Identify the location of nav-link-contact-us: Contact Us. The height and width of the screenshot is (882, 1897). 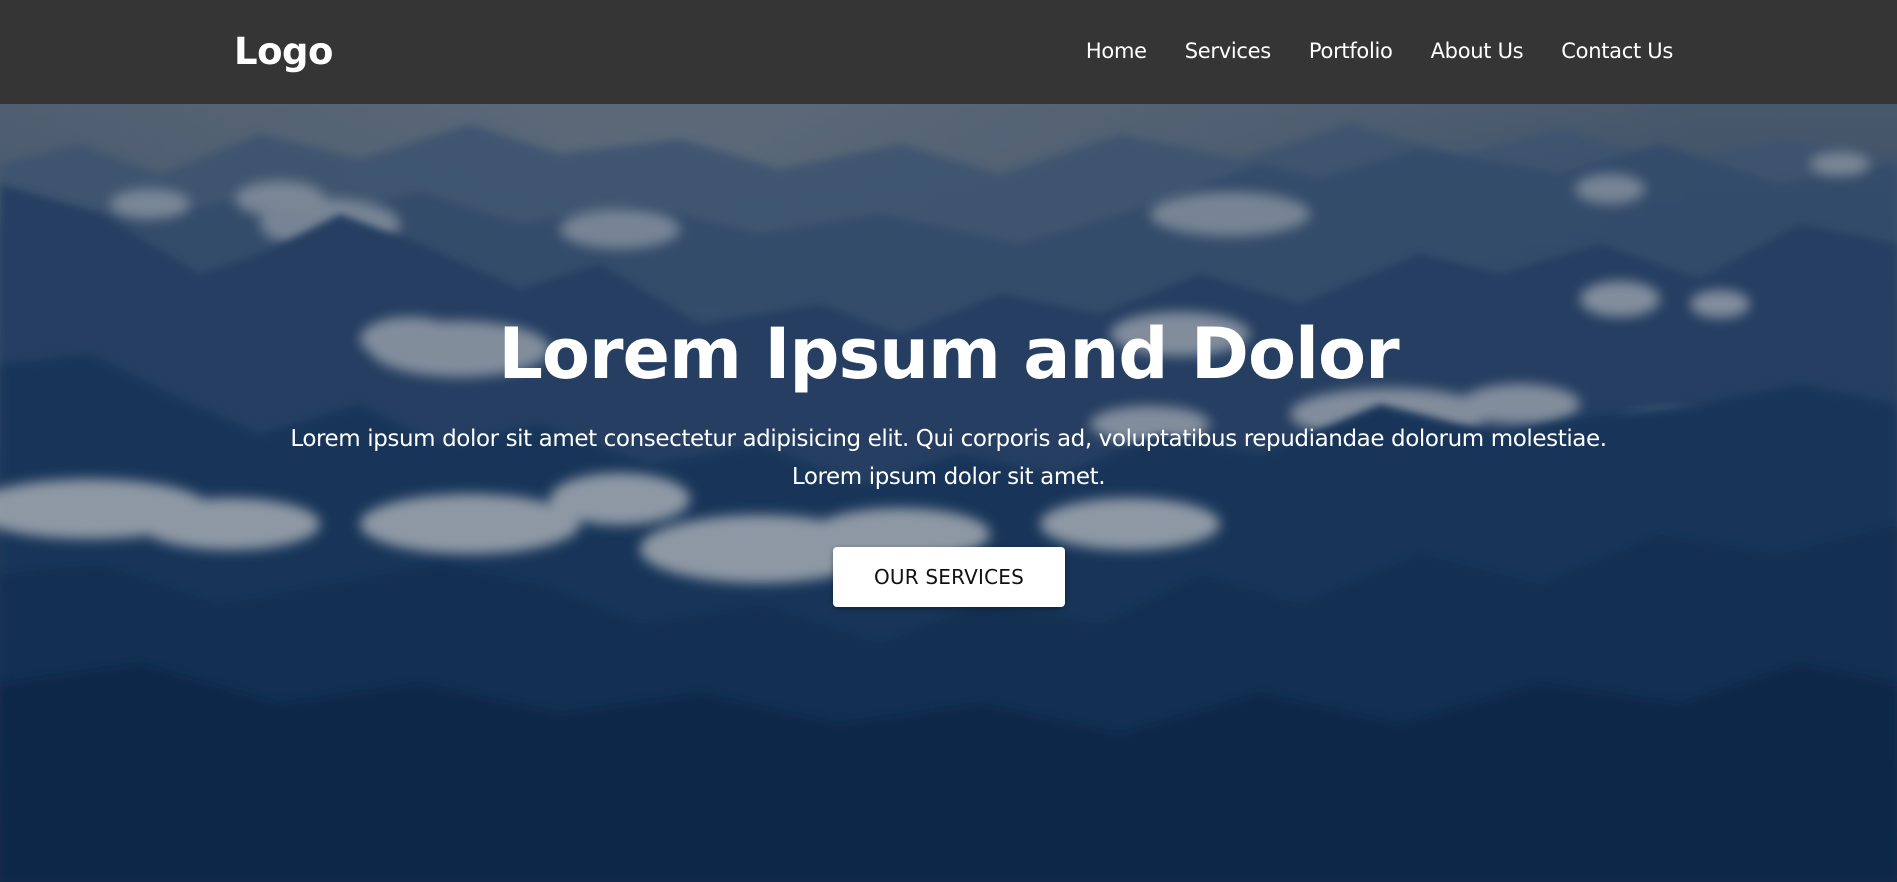
(1617, 51).